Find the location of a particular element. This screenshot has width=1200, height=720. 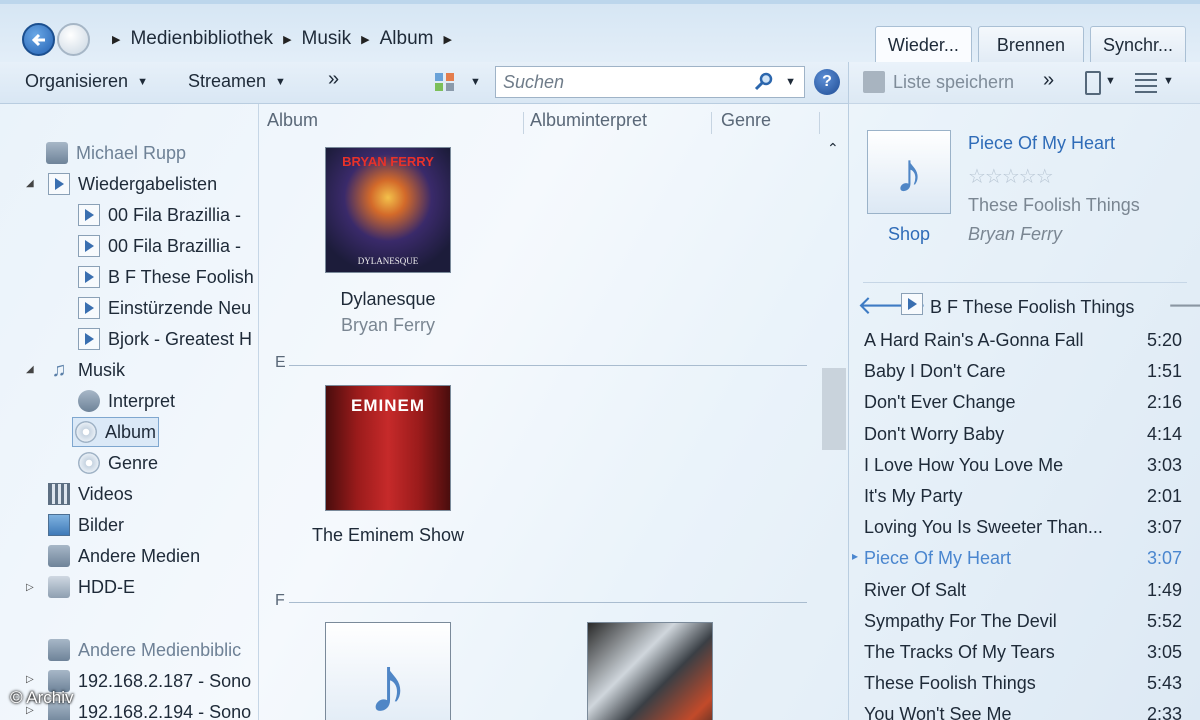

breadcrumb-item: Medienbibliothek is located at coordinates (201, 39).